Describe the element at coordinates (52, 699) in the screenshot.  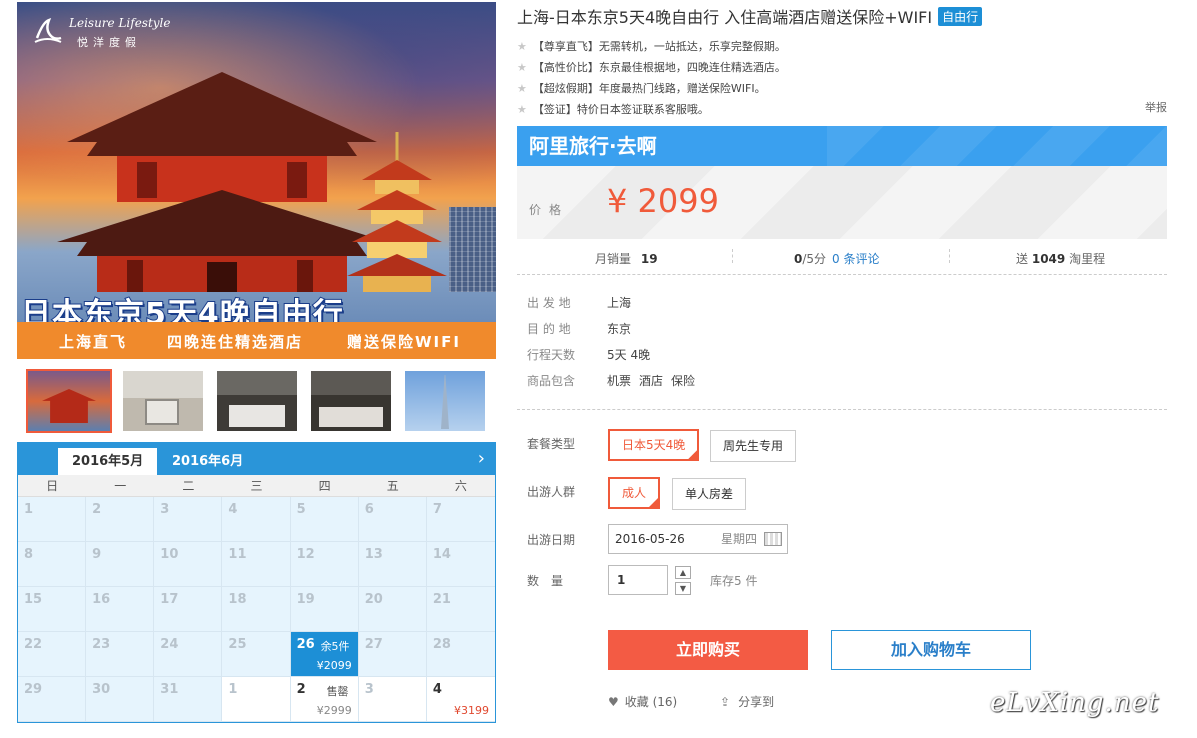
I see `calendar-day: 29` at that location.